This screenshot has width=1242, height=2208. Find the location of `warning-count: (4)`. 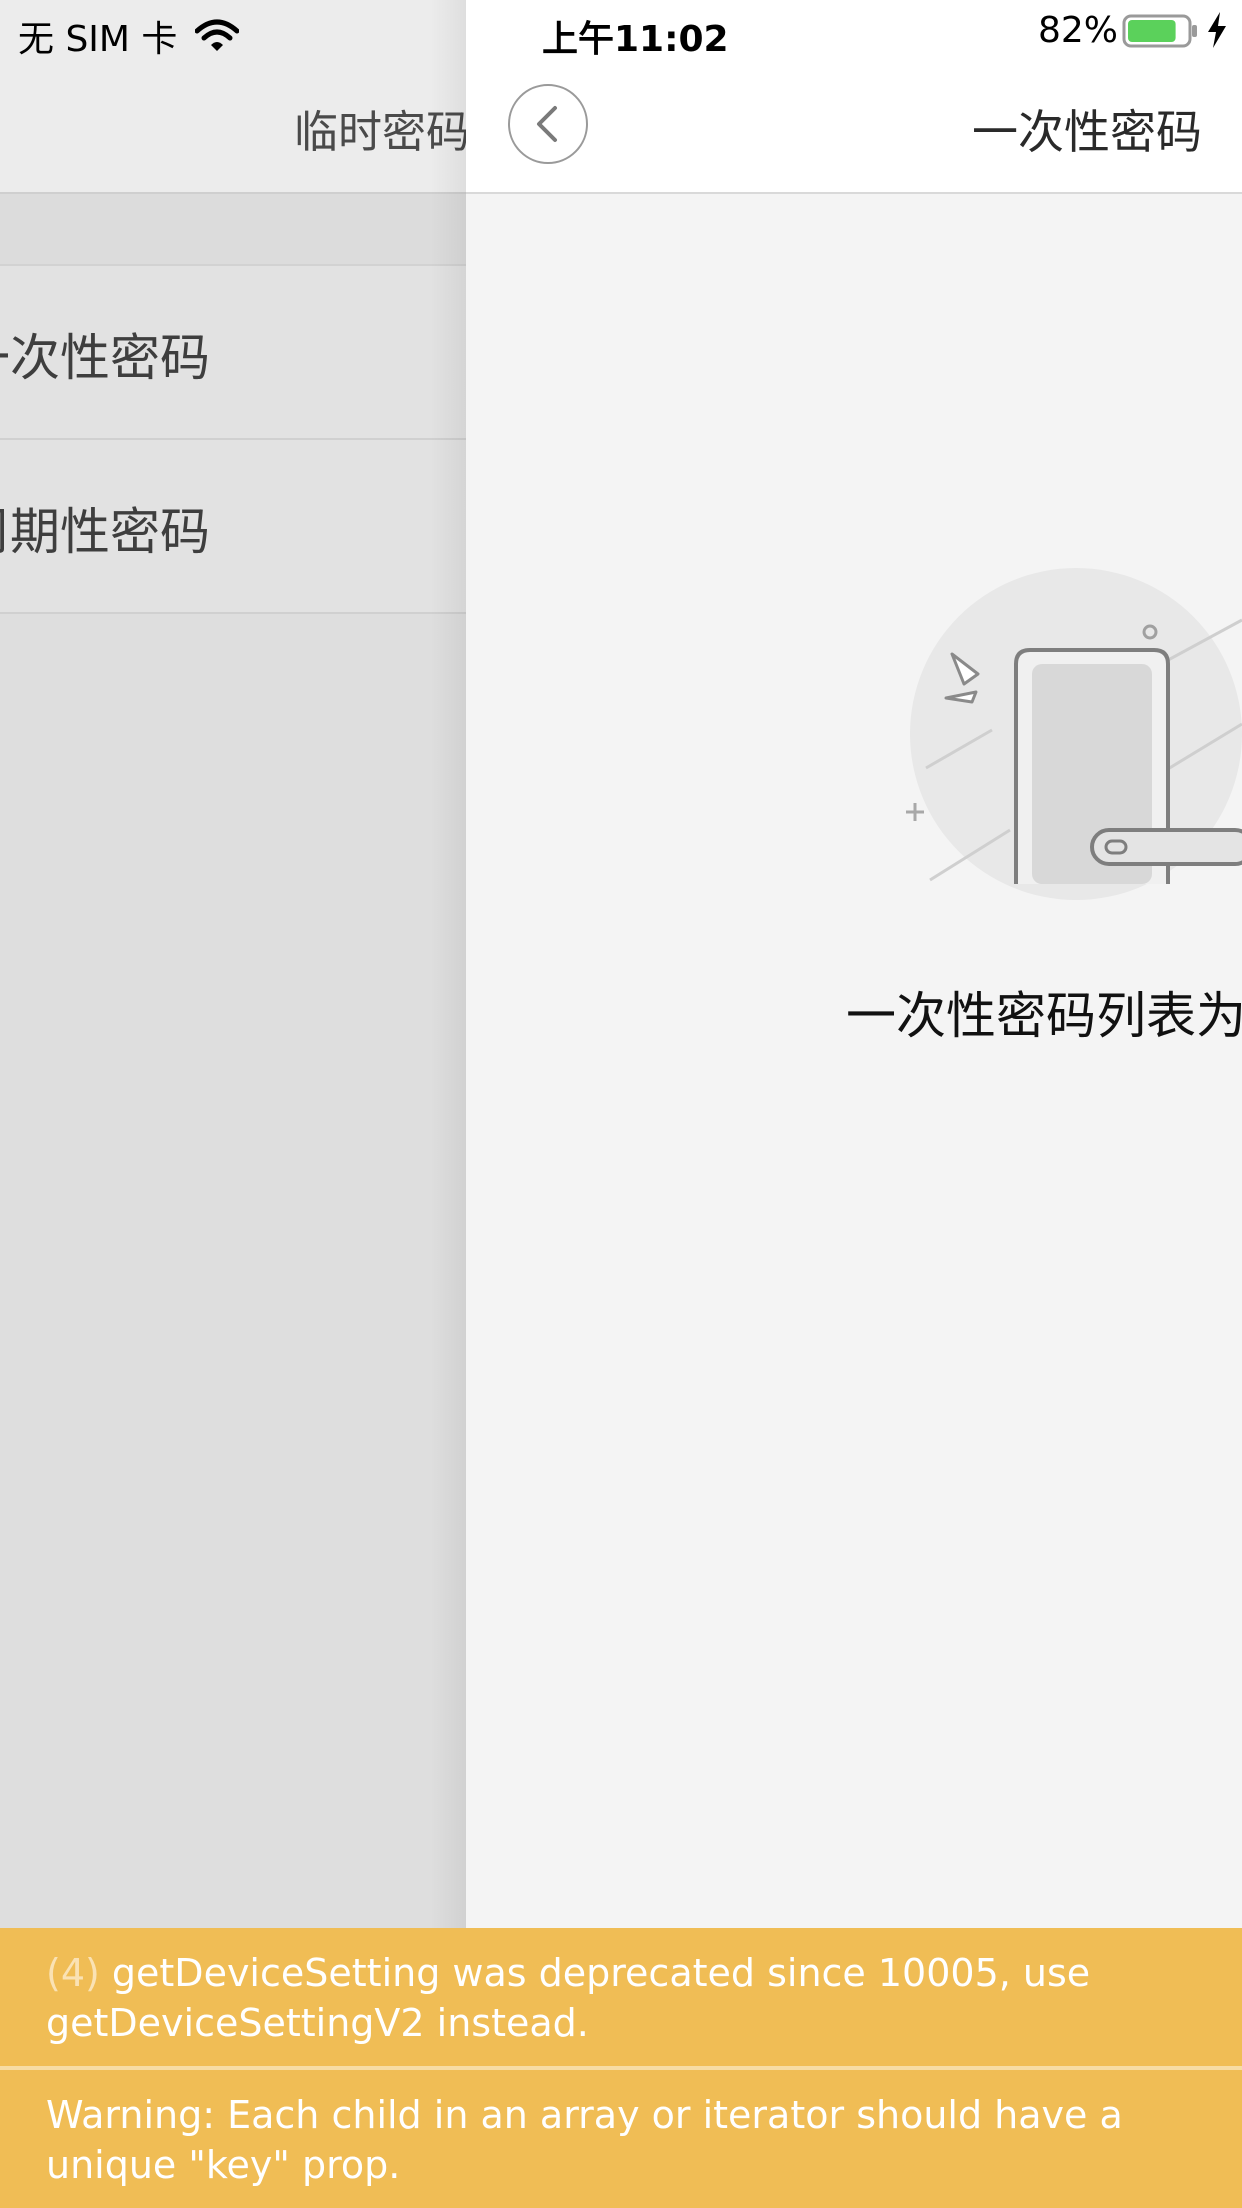

warning-count: (4) is located at coordinates (73, 1973).